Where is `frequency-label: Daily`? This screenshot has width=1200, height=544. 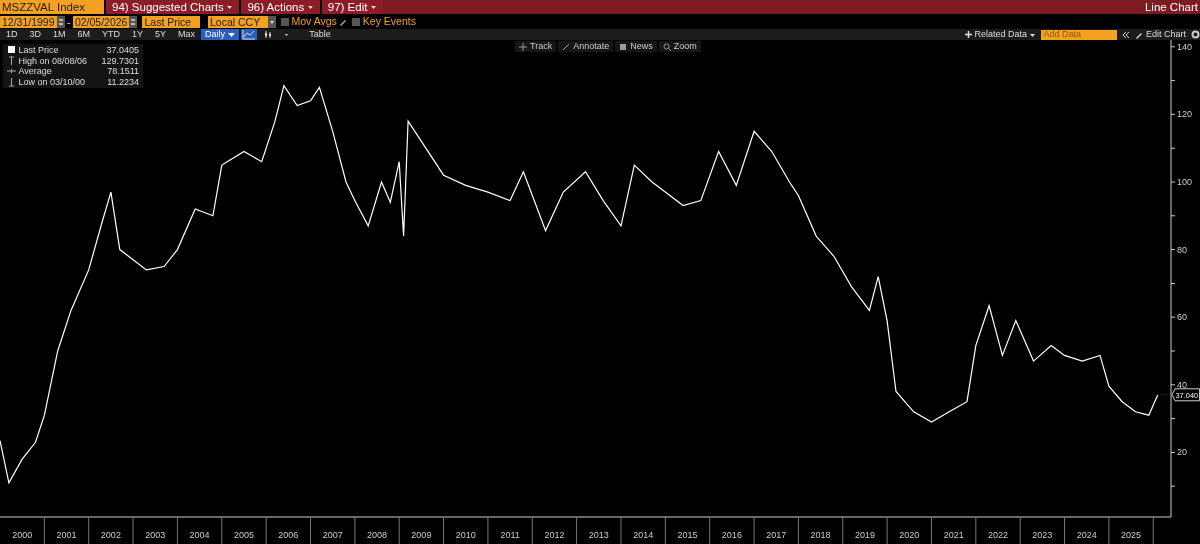
frequency-label: Daily is located at coordinates (215, 34).